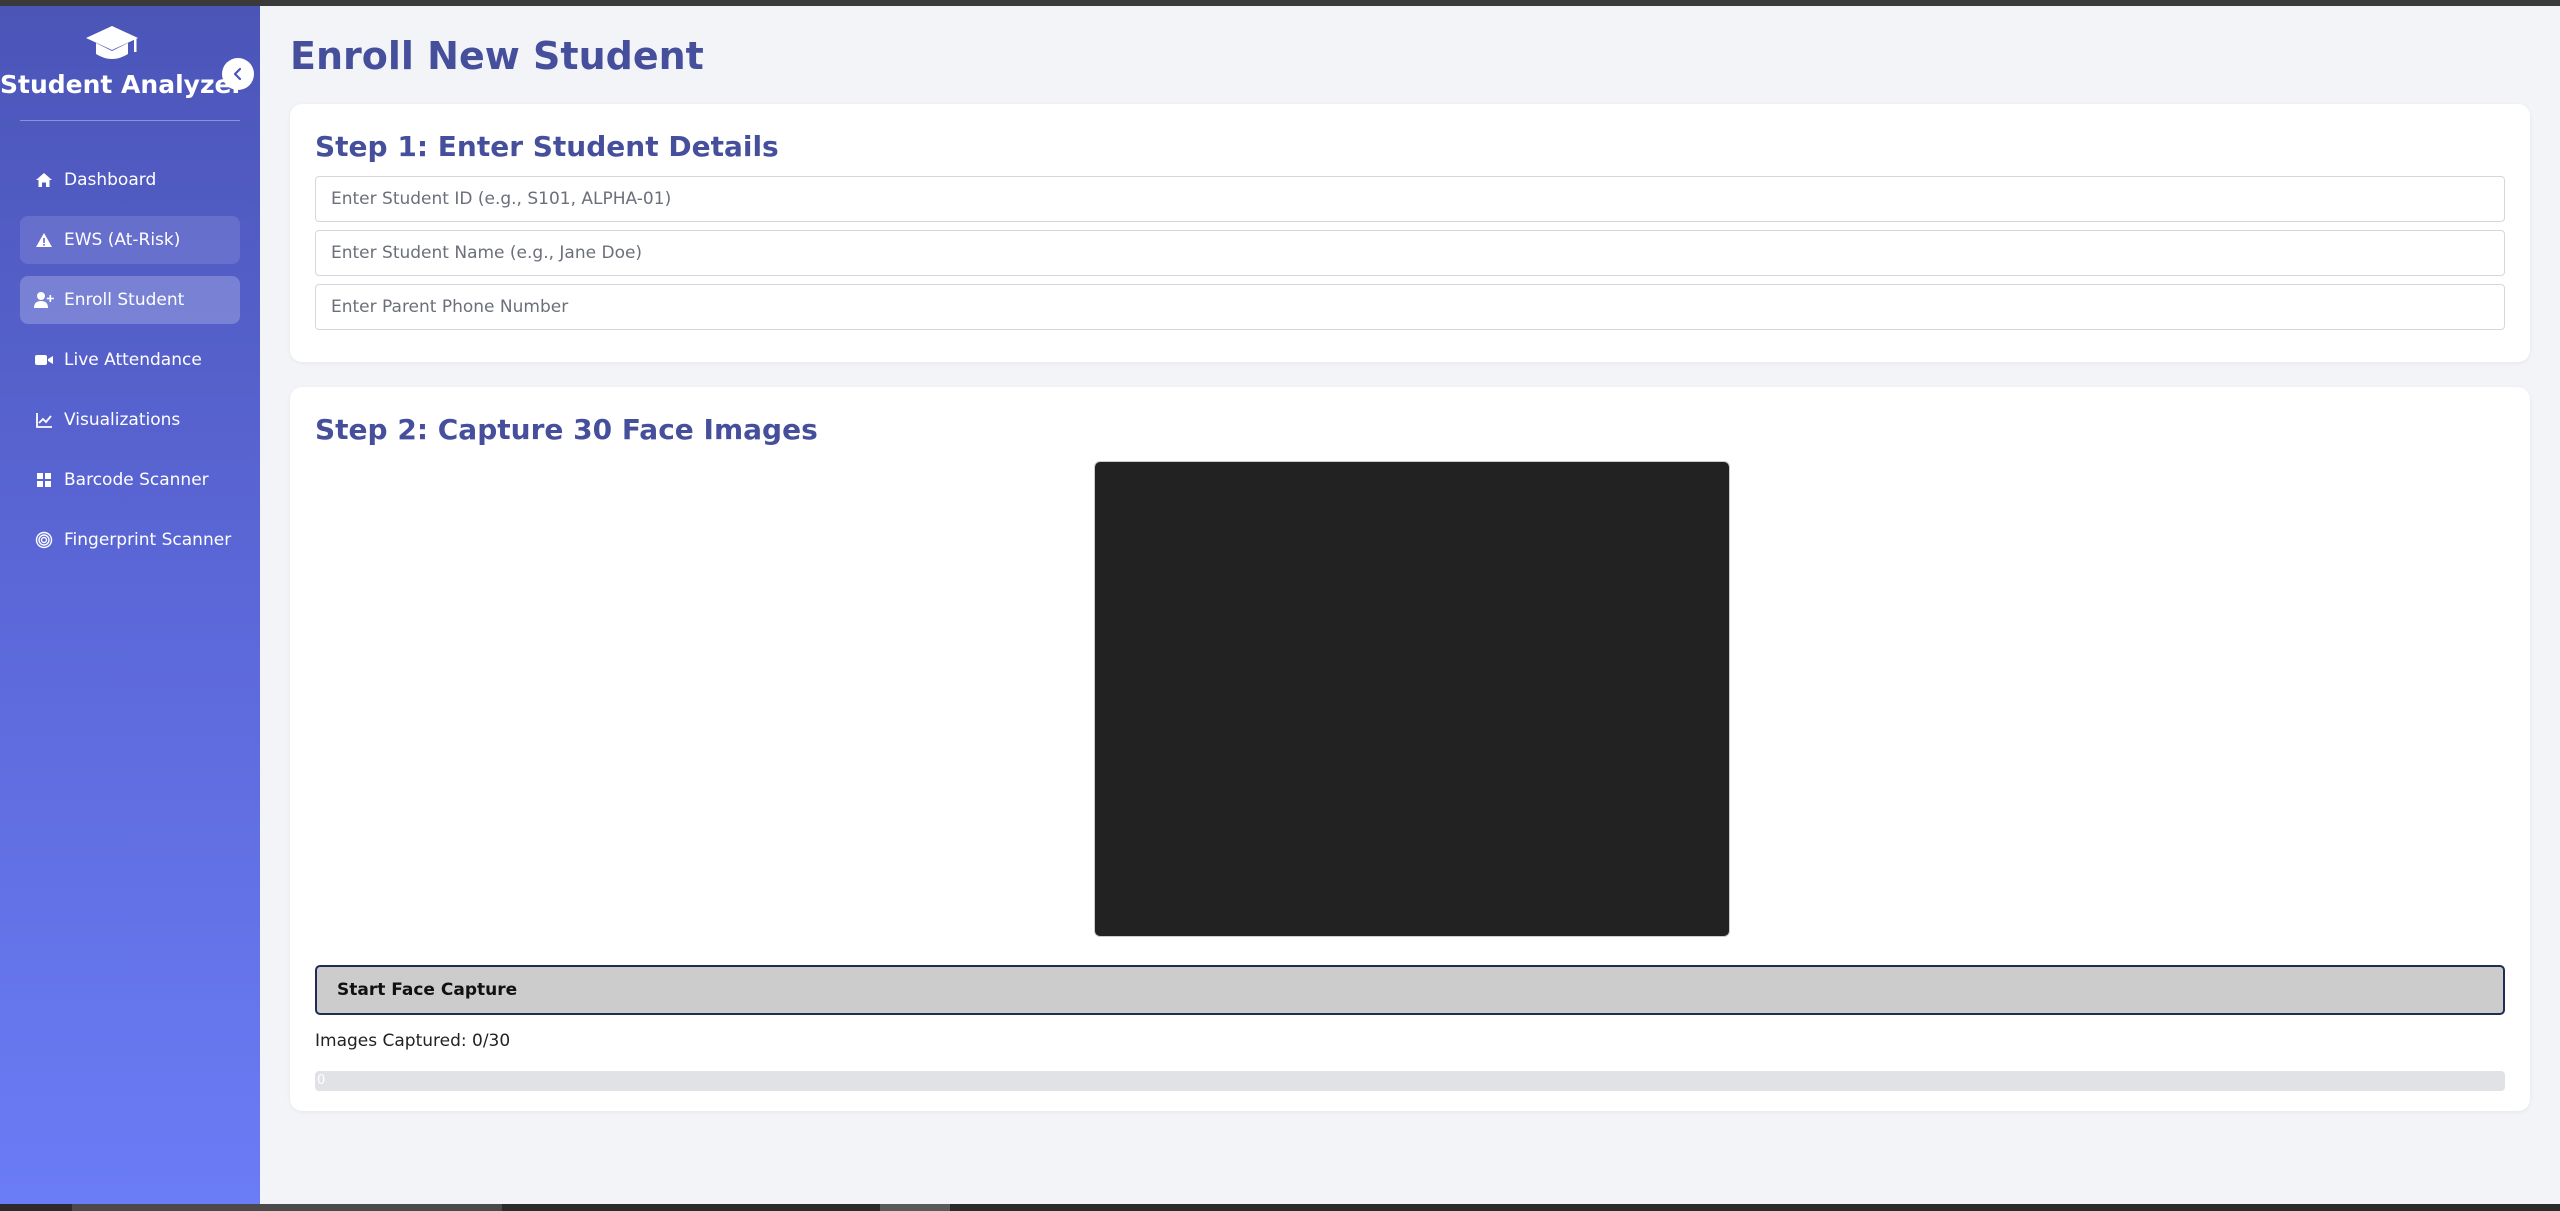  Describe the element at coordinates (124, 300) in the screenshot. I see `sidebar-item-label: Enroll Student` at that location.